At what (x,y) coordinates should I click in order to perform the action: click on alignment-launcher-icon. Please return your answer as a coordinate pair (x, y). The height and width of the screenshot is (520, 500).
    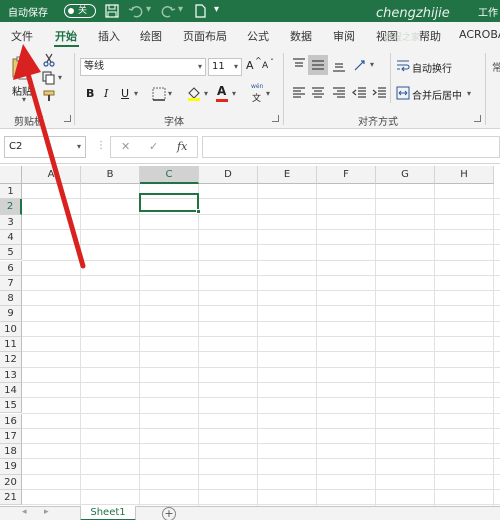
    Looking at the image, I should click on (477, 118).